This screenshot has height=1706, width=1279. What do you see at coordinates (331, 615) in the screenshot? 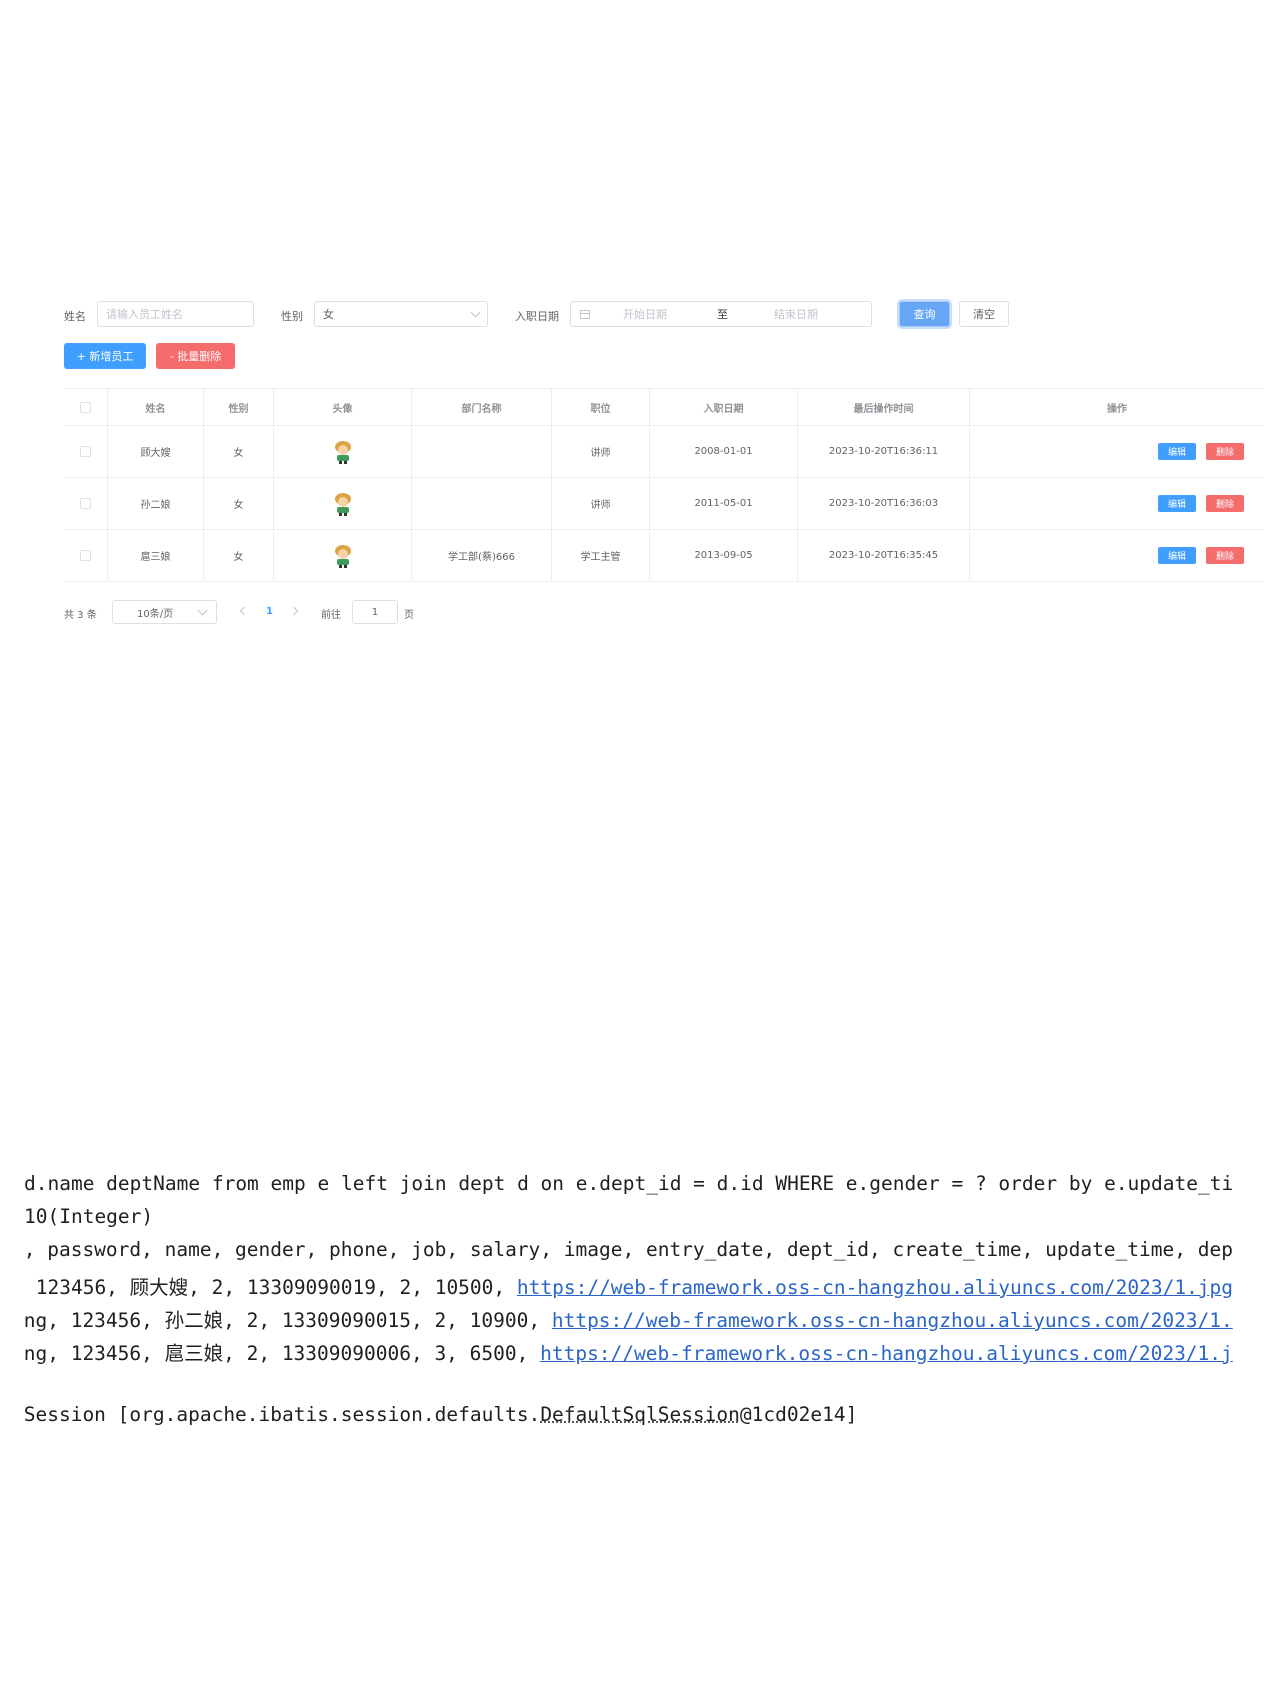
I see `goto-label: 前往` at bounding box center [331, 615].